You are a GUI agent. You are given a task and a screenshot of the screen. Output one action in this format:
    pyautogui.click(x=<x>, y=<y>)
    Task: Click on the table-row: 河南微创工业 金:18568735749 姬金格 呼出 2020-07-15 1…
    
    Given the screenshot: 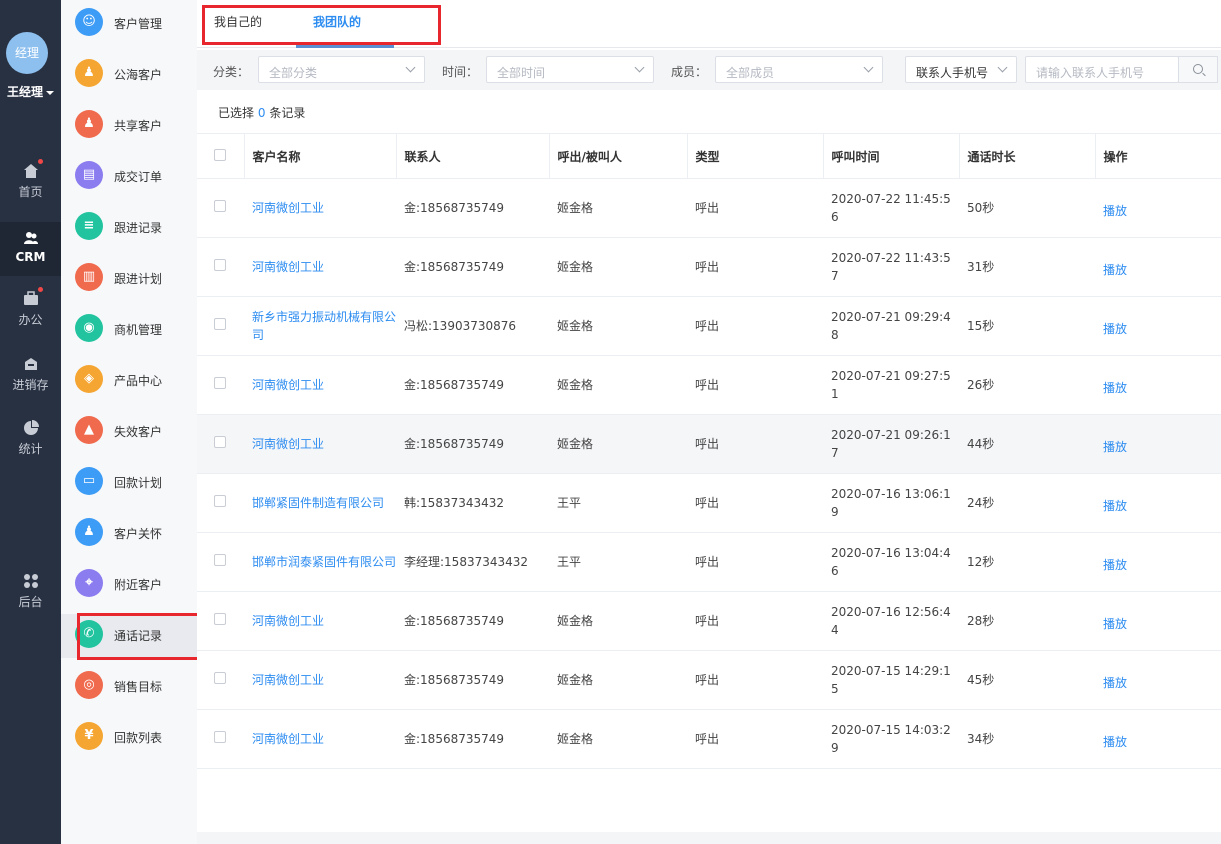 What is the action you would take?
    pyautogui.click(x=709, y=739)
    